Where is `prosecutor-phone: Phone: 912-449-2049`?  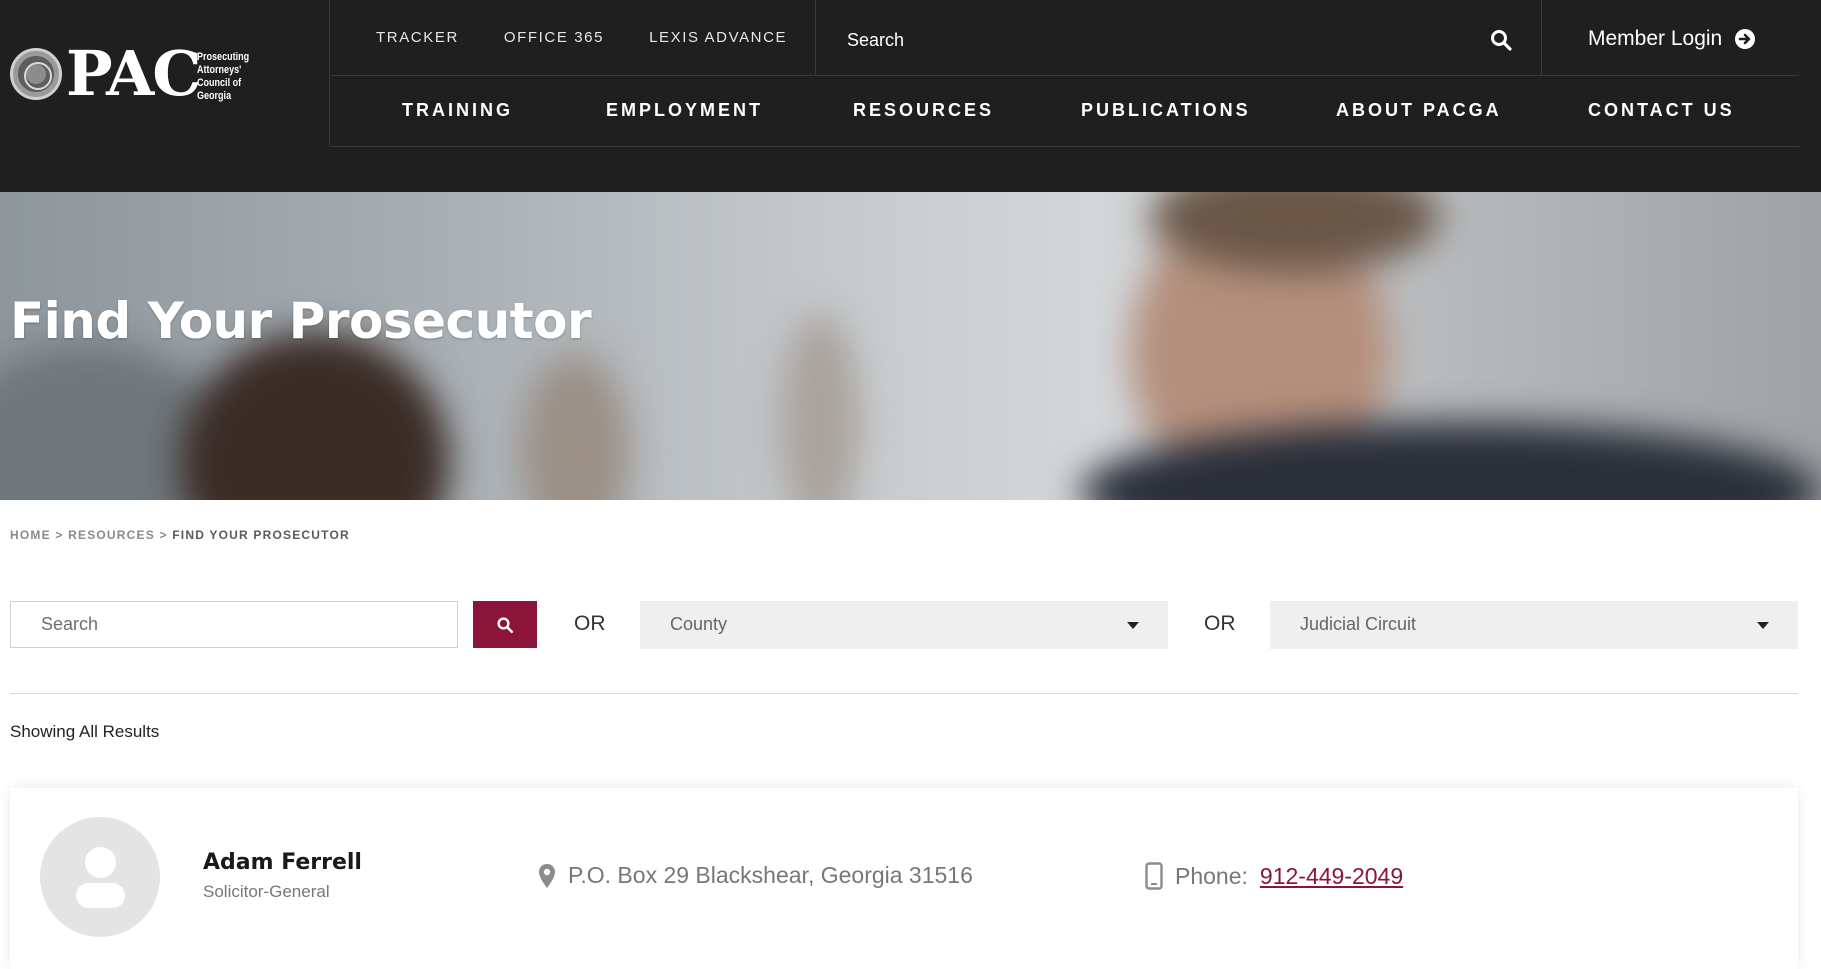
prosecutor-phone: Phone: 912-449-2049 is located at coordinates (1274, 876).